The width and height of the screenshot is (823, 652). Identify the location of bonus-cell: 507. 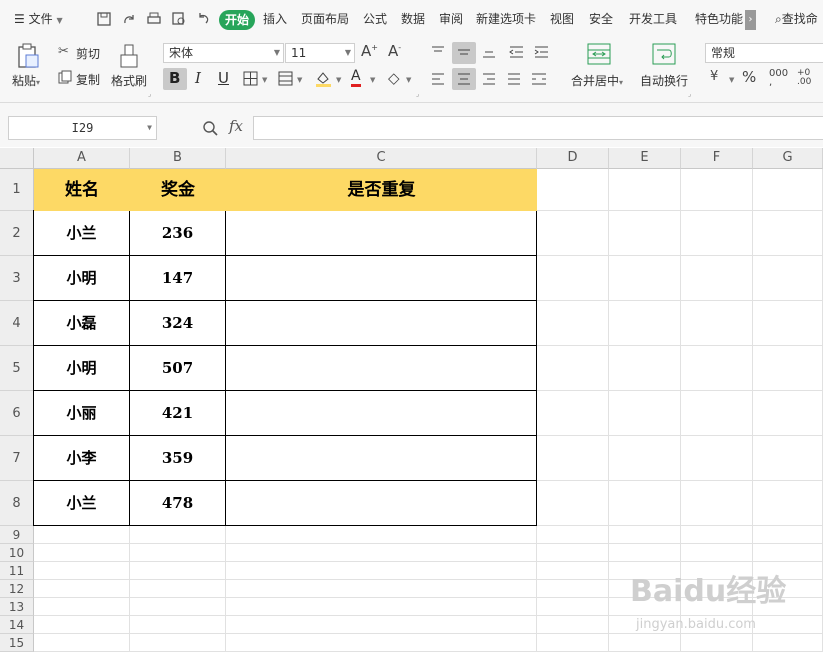
(178, 368).